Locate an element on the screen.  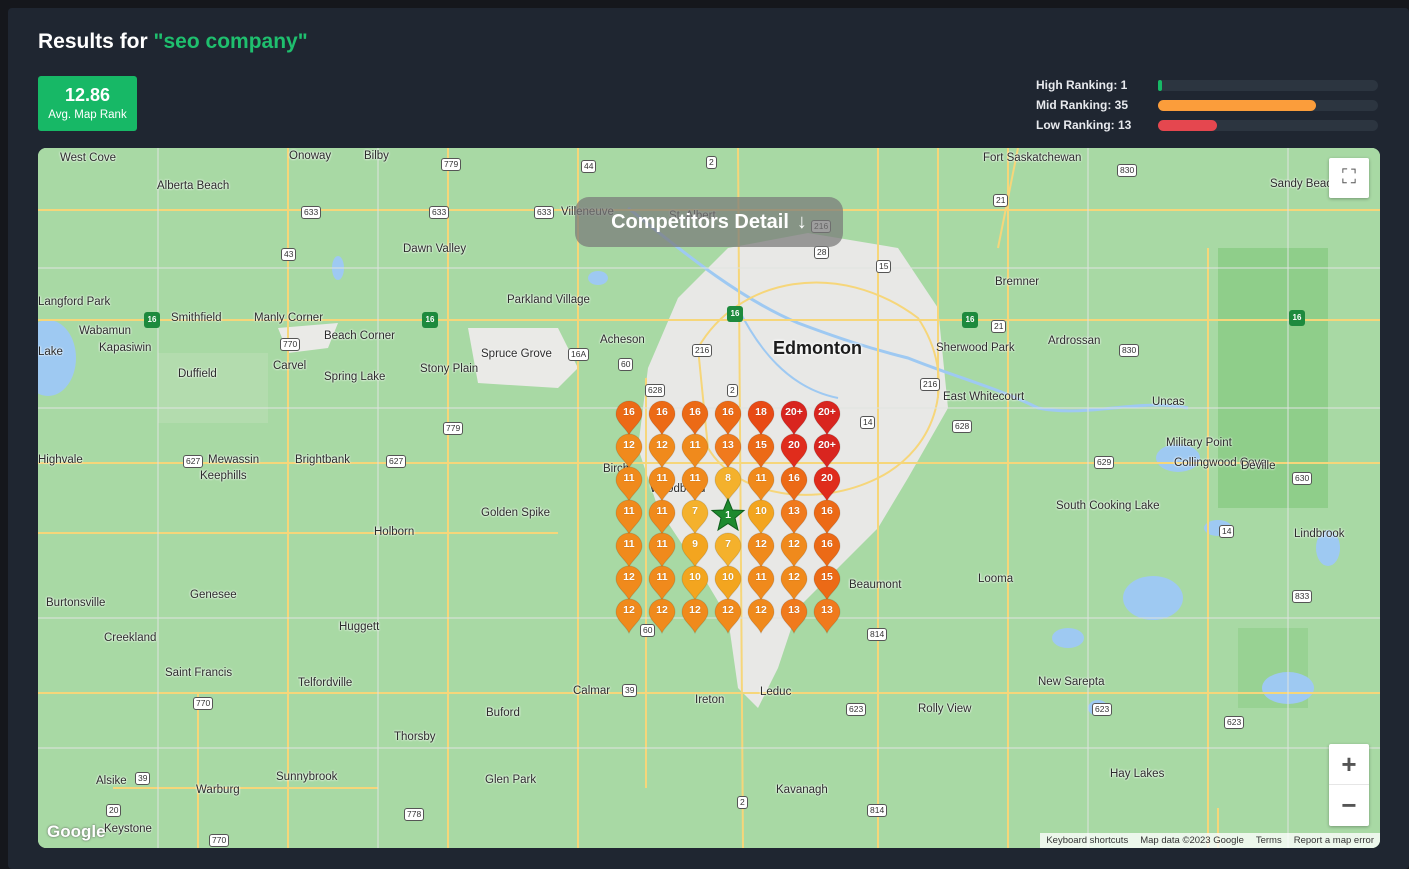
place-label: Brightbank is located at coordinates (322, 460).